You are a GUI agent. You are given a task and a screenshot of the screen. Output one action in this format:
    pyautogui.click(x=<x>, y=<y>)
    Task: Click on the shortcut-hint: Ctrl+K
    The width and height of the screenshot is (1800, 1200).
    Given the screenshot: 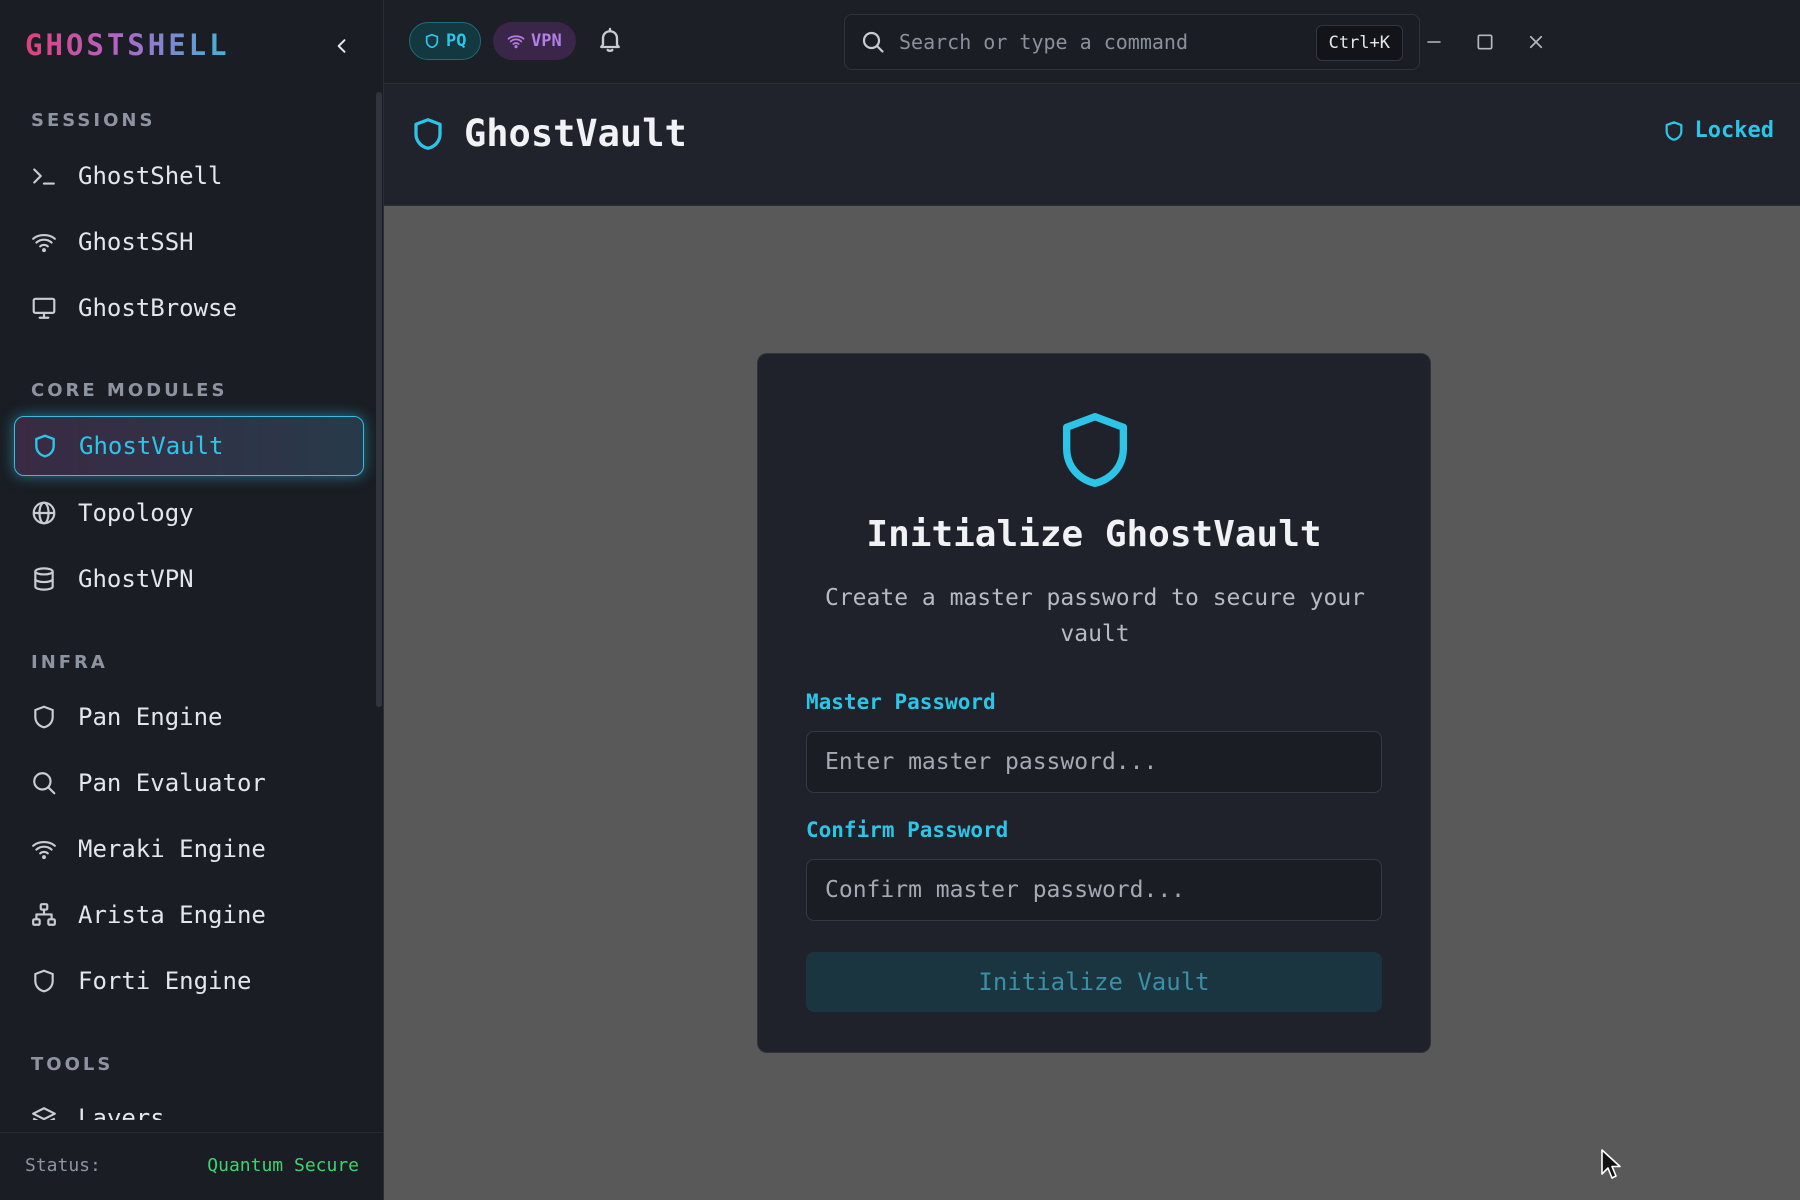 What is the action you would take?
    pyautogui.click(x=1359, y=43)
    